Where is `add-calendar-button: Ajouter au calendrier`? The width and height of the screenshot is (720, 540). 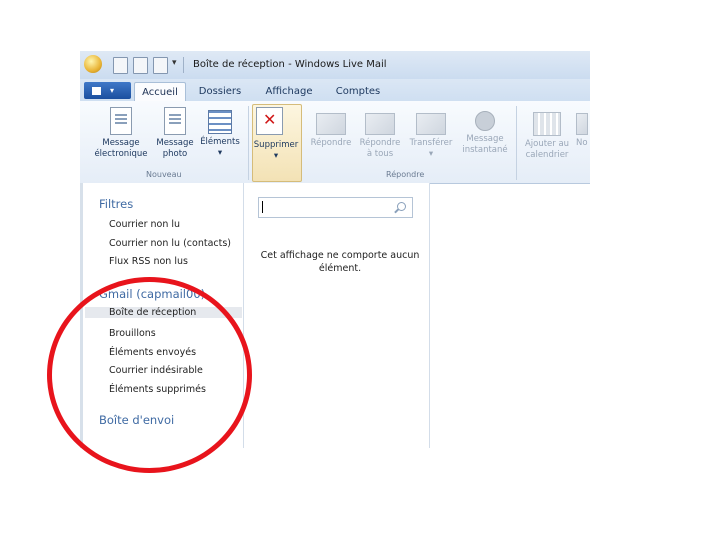 add-calendar-button: Ajouter au calendrier is located at coordinates (547, 134).